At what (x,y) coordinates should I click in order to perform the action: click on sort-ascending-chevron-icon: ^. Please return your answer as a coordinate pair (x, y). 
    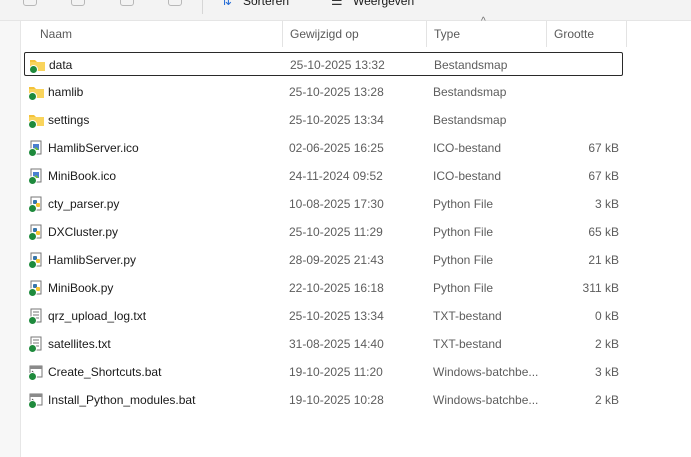
    Looking at the image, I should click on (483, 21).